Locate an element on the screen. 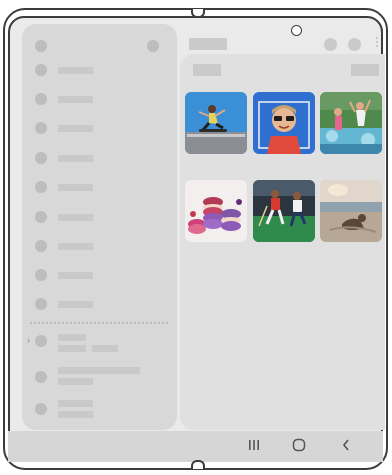  photo-thumbnail-beach-dog is located at coordinates (351, 211).